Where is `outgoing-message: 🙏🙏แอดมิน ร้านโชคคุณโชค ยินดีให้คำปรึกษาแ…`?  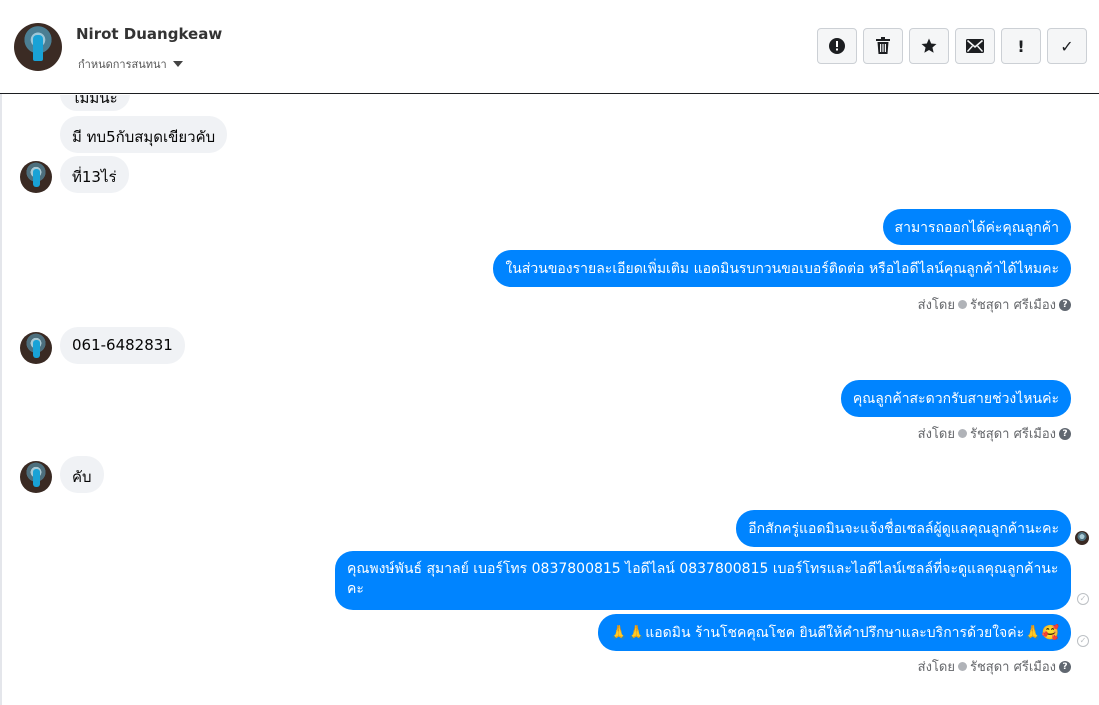 outgoing-message: 🙏🙏แอดมิน ร้านโชคคุณโชค ยินดีให้คำปรึกษาแ… is located at coordinates (834, 632).